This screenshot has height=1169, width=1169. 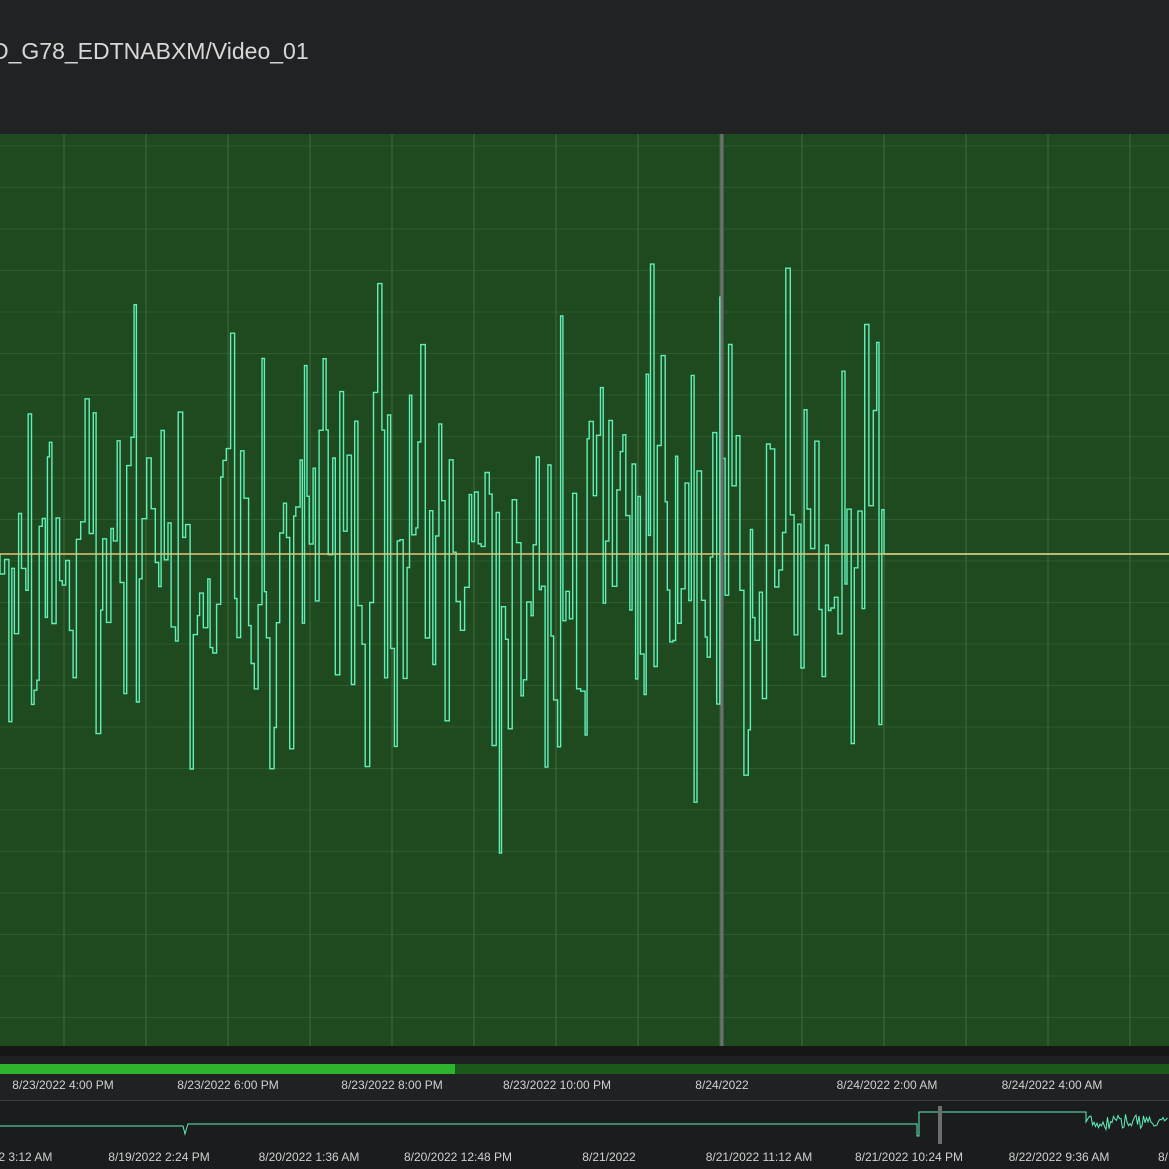 I want to click on main-axis-tick-label: 8/24/2022 2:00 AM, so click(x=887, y=1085).